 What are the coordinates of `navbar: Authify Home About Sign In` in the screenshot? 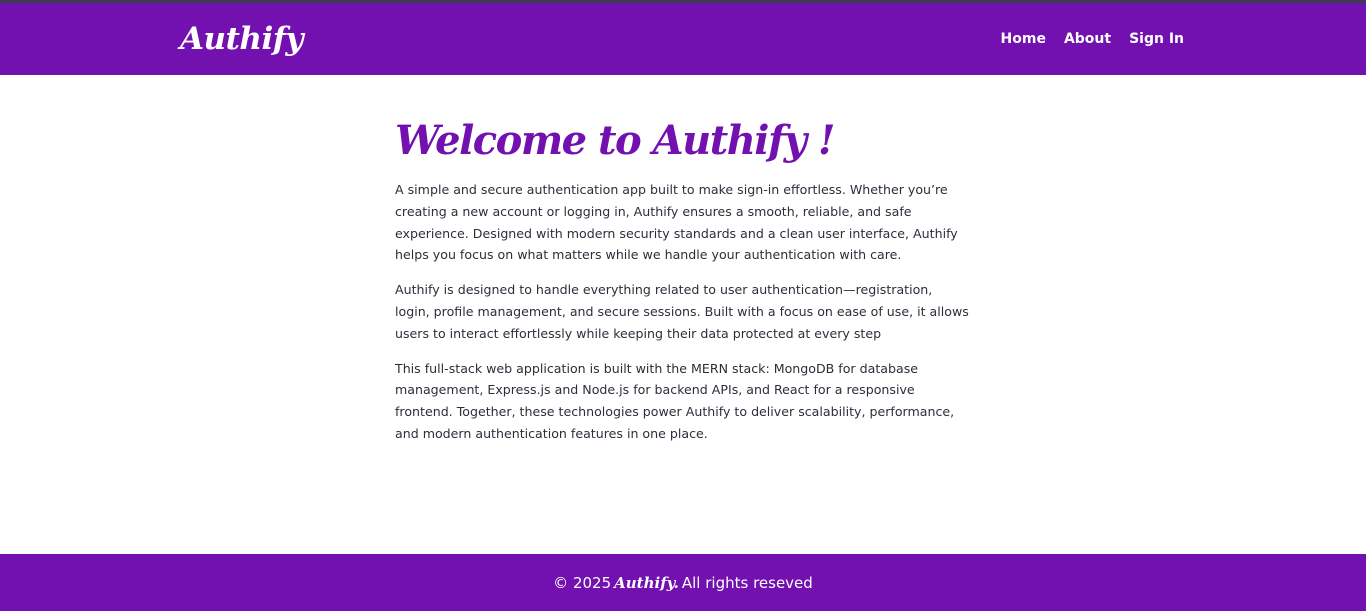 It's located at (683, 39).